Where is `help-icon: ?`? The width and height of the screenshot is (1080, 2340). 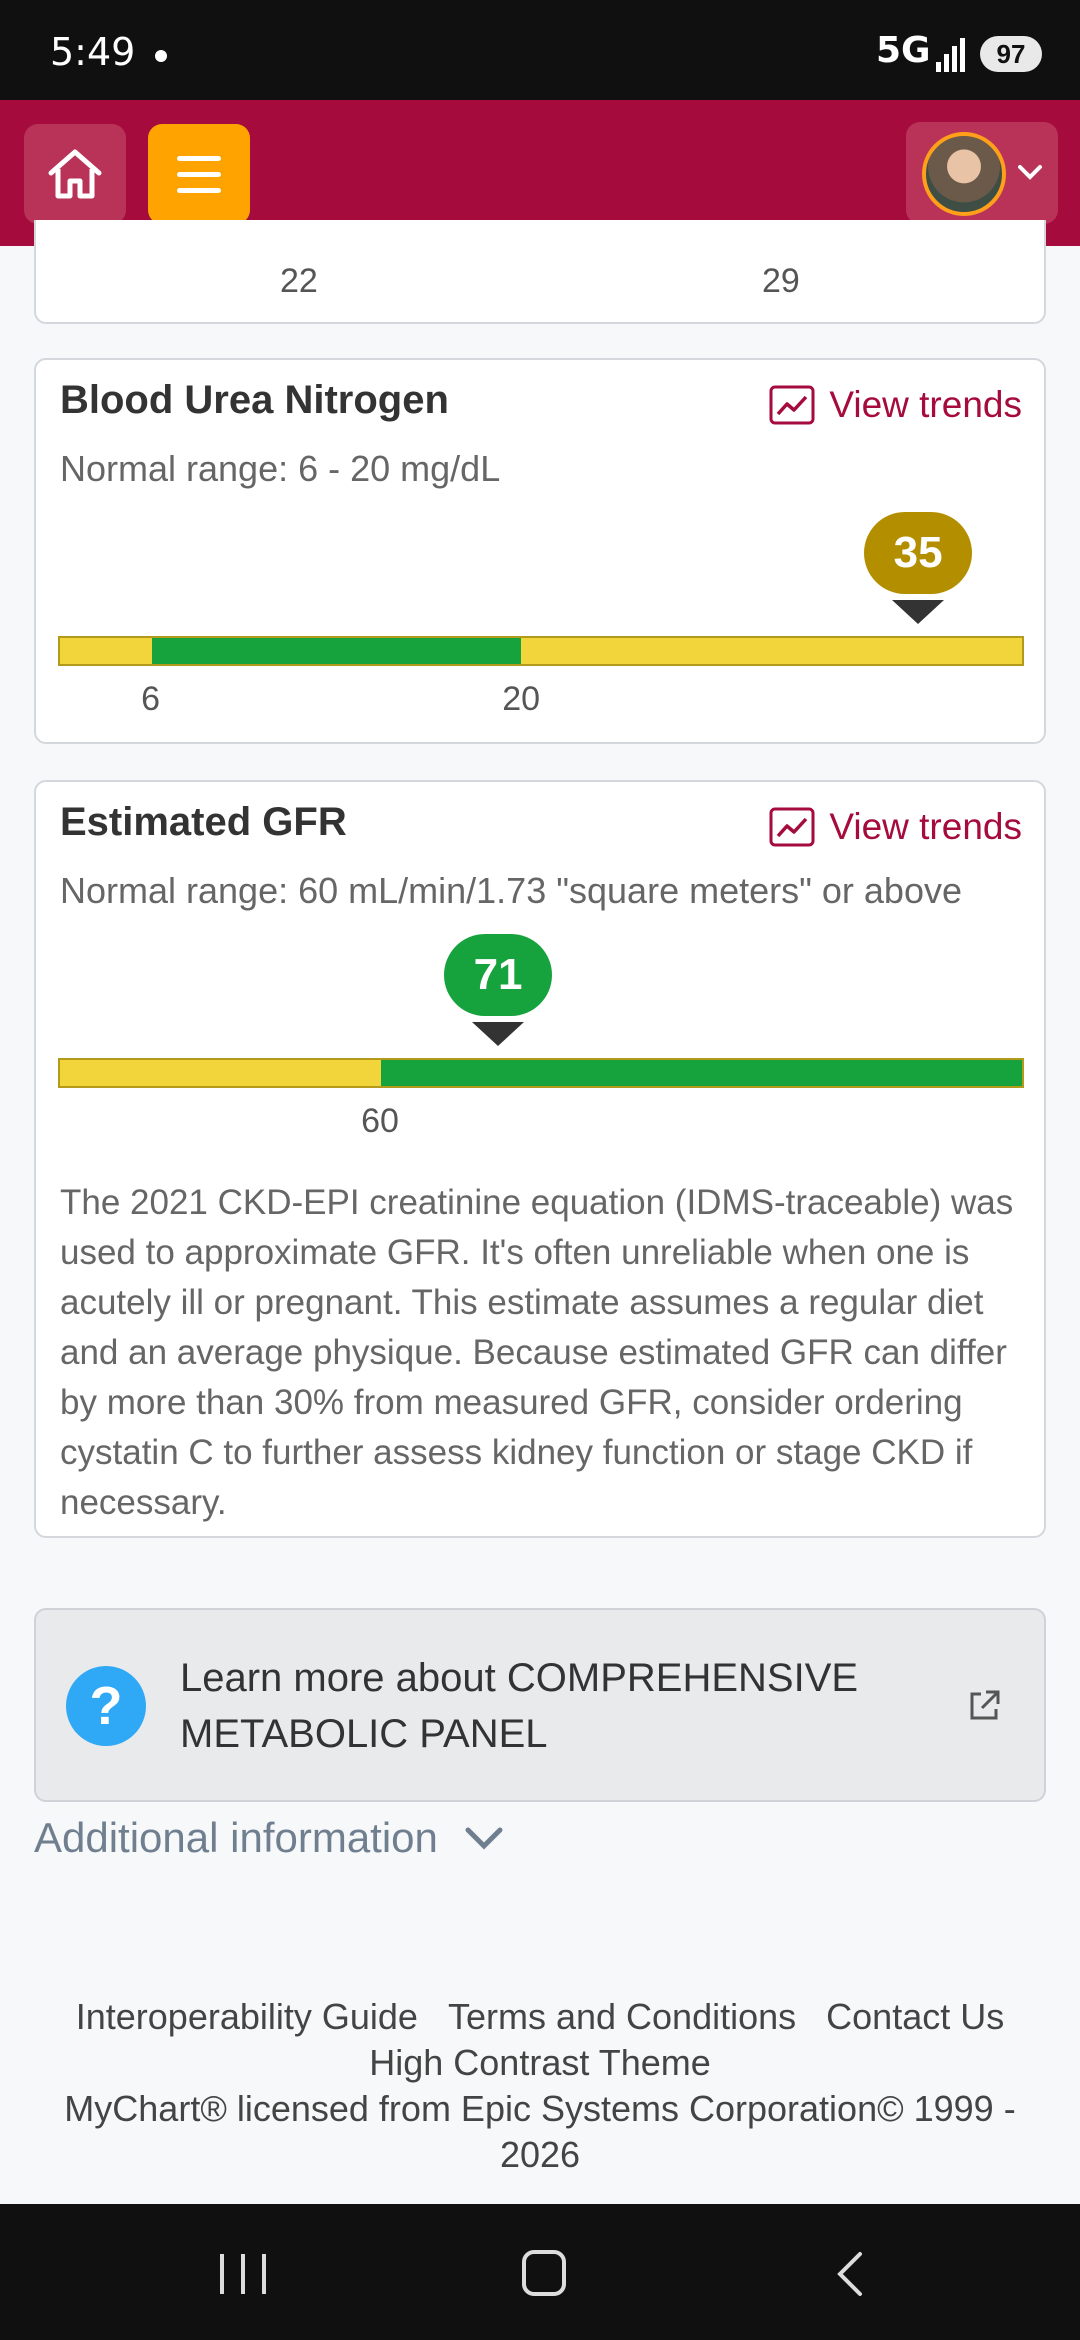
help-icon: ? is located at coordinates (106, 1706).